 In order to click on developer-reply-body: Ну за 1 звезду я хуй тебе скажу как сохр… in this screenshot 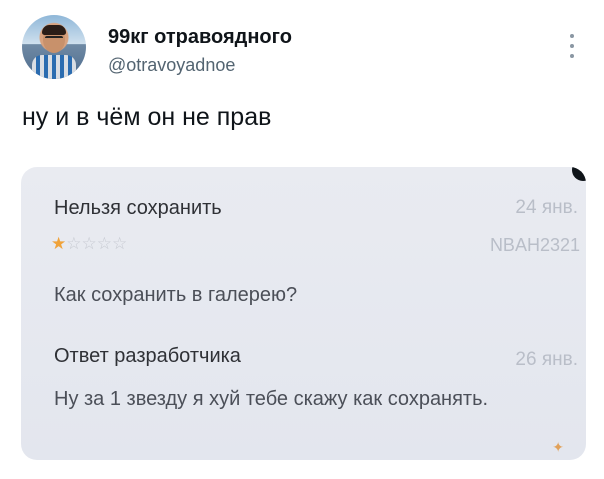, I will do `click(271, 399)`.